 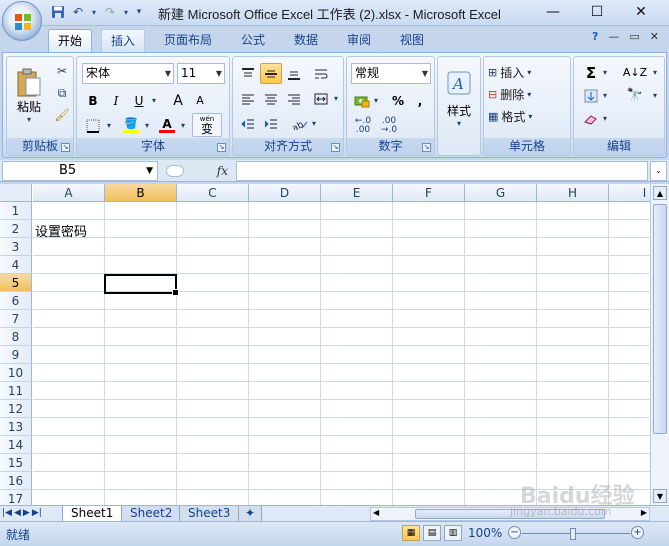 I want to click on scroll-up-icon: ▲, so click(x=660, y=193).